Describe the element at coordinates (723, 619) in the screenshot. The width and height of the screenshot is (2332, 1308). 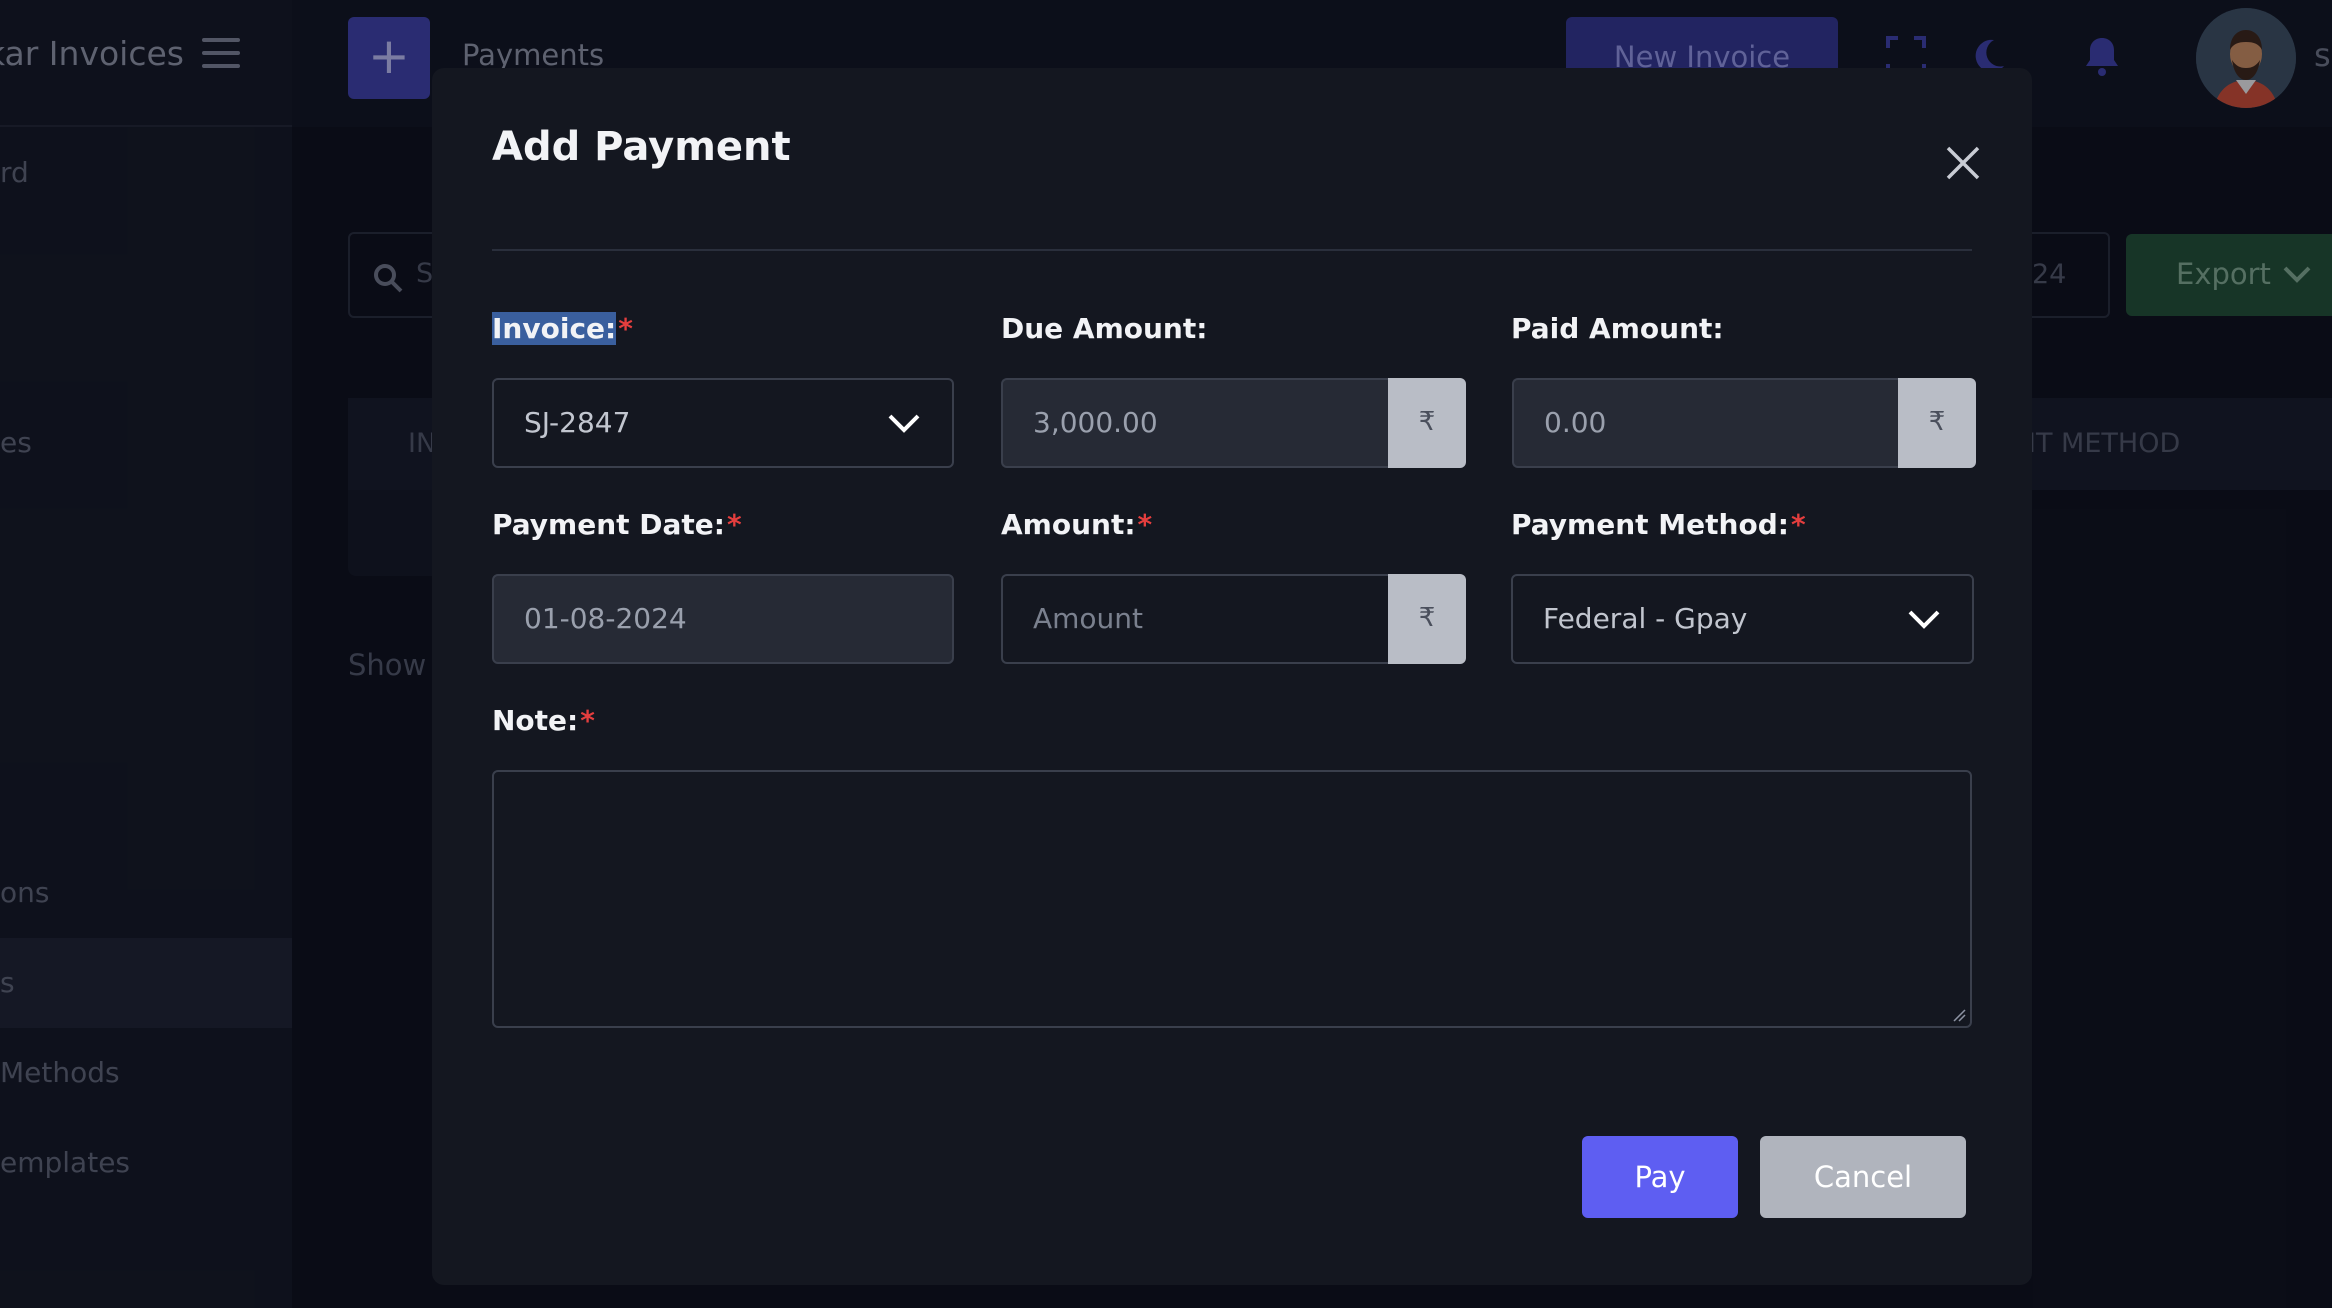
I see `payment-date-field: 01-08-2024` at that location.